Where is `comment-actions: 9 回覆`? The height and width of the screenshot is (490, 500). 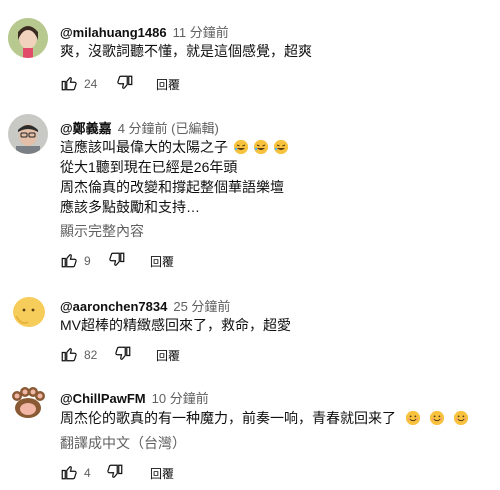 comment-actions: 9 回覆 is located at coordinates (160, 261).